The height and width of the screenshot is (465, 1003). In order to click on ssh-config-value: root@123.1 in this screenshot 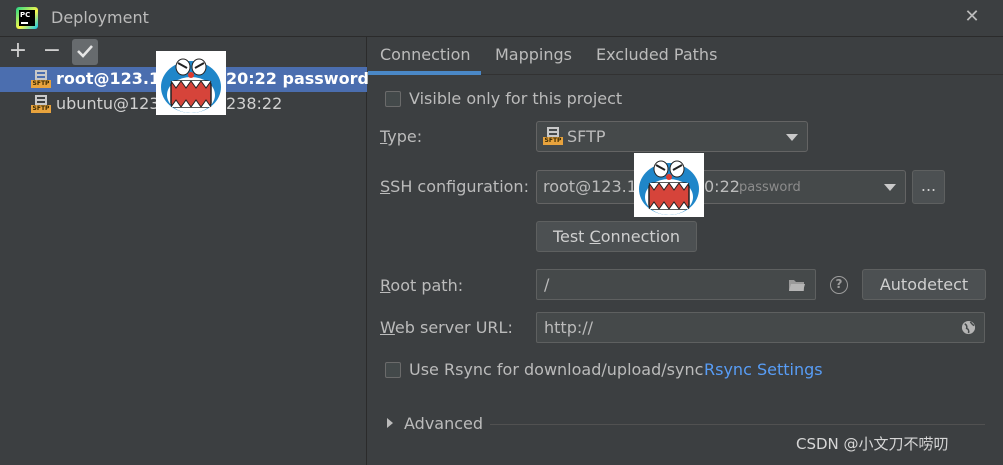, I will do `click(590, 186)`.